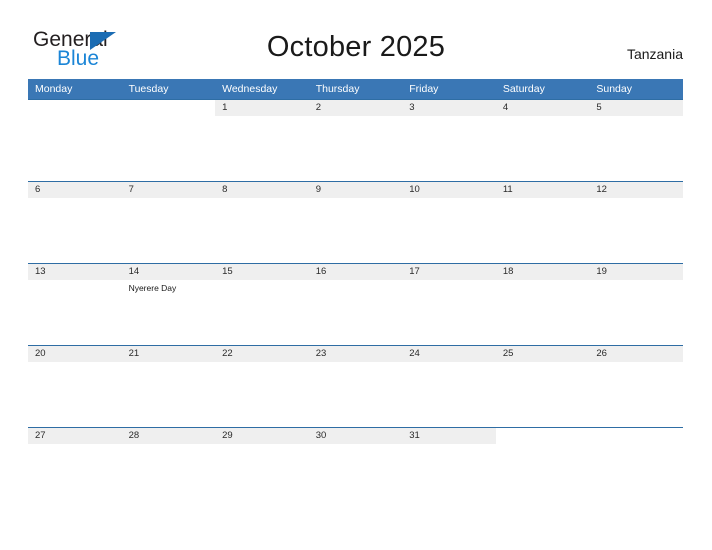 The image size is (712, 550). I want to click on calendar-week-row: 1 2 3 4 5, so click(355, 140).